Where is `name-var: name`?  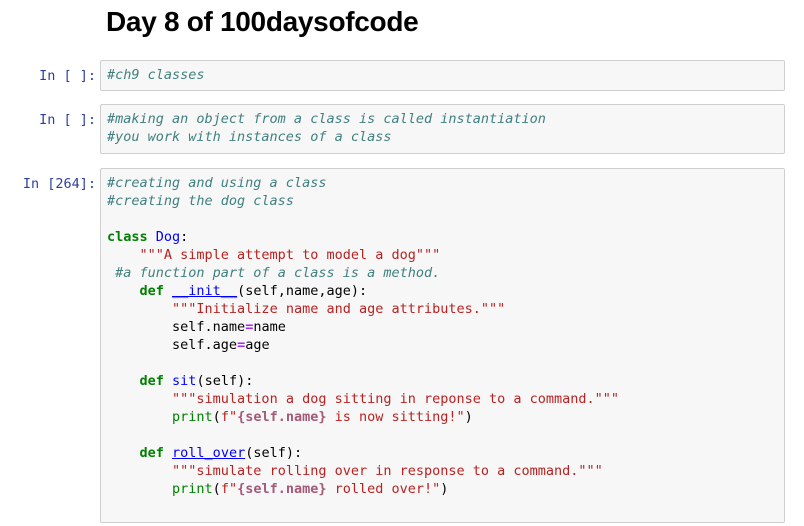 name-var: name is located at coordinates (269, 327).